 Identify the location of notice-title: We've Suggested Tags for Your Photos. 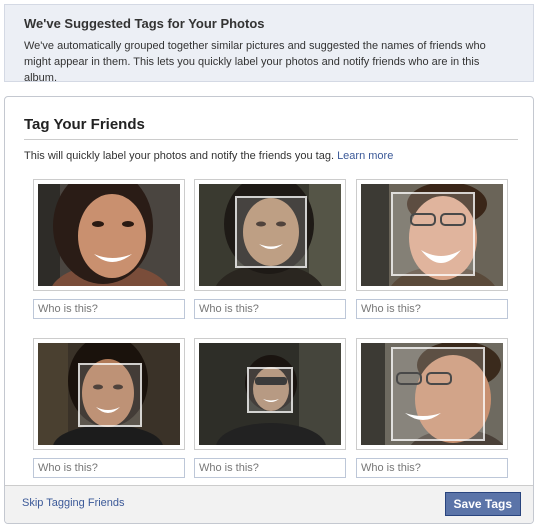
(144, 23).